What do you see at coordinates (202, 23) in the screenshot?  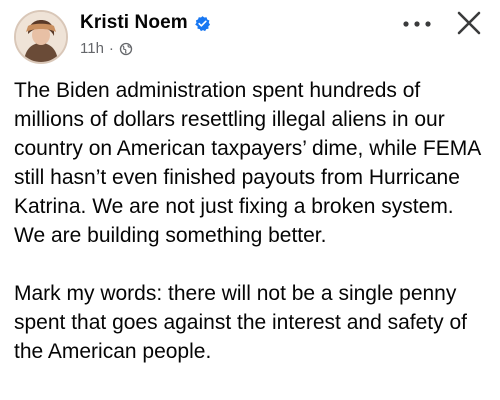 I see `verified-badge-icon` at bounding box center [202, 23].